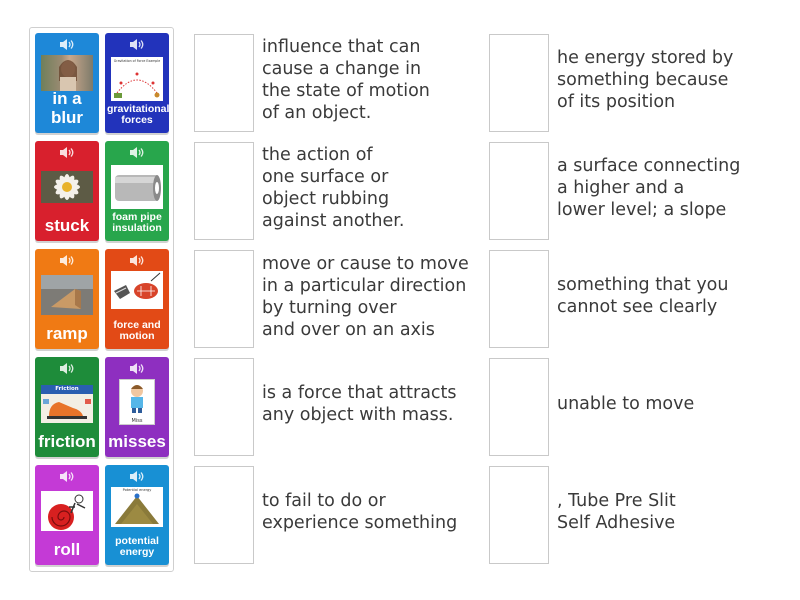  Describe the element at coordinates (616, 512) in the screenshot. I see `definition-right-5: , Tube Pre Slit Self Adhesive` at that location.